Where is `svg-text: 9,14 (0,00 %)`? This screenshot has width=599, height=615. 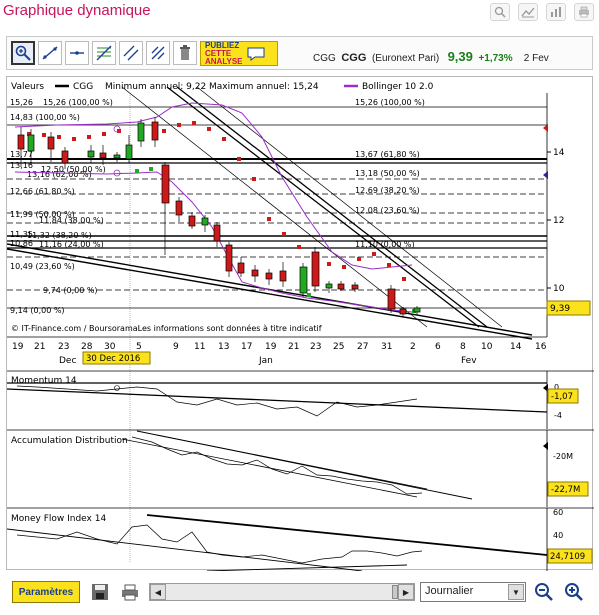 svg-text: 9,14 (0,00 %) is located at coordinates (37, 310).